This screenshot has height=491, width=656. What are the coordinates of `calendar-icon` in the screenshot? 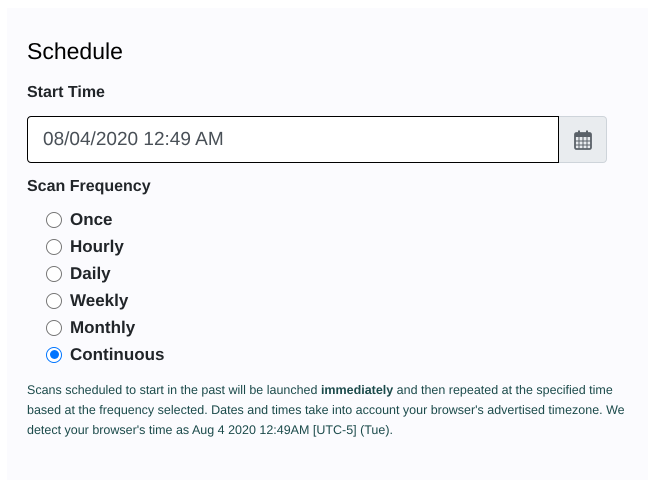 It's located at (583, 140).